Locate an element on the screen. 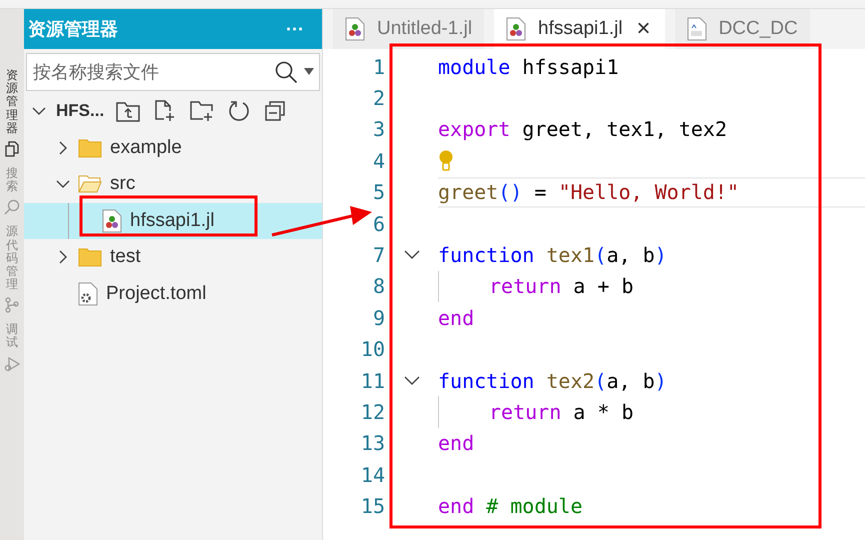 The image size is (865, 540). new-folder-icon is located at coordinates (202, 111).